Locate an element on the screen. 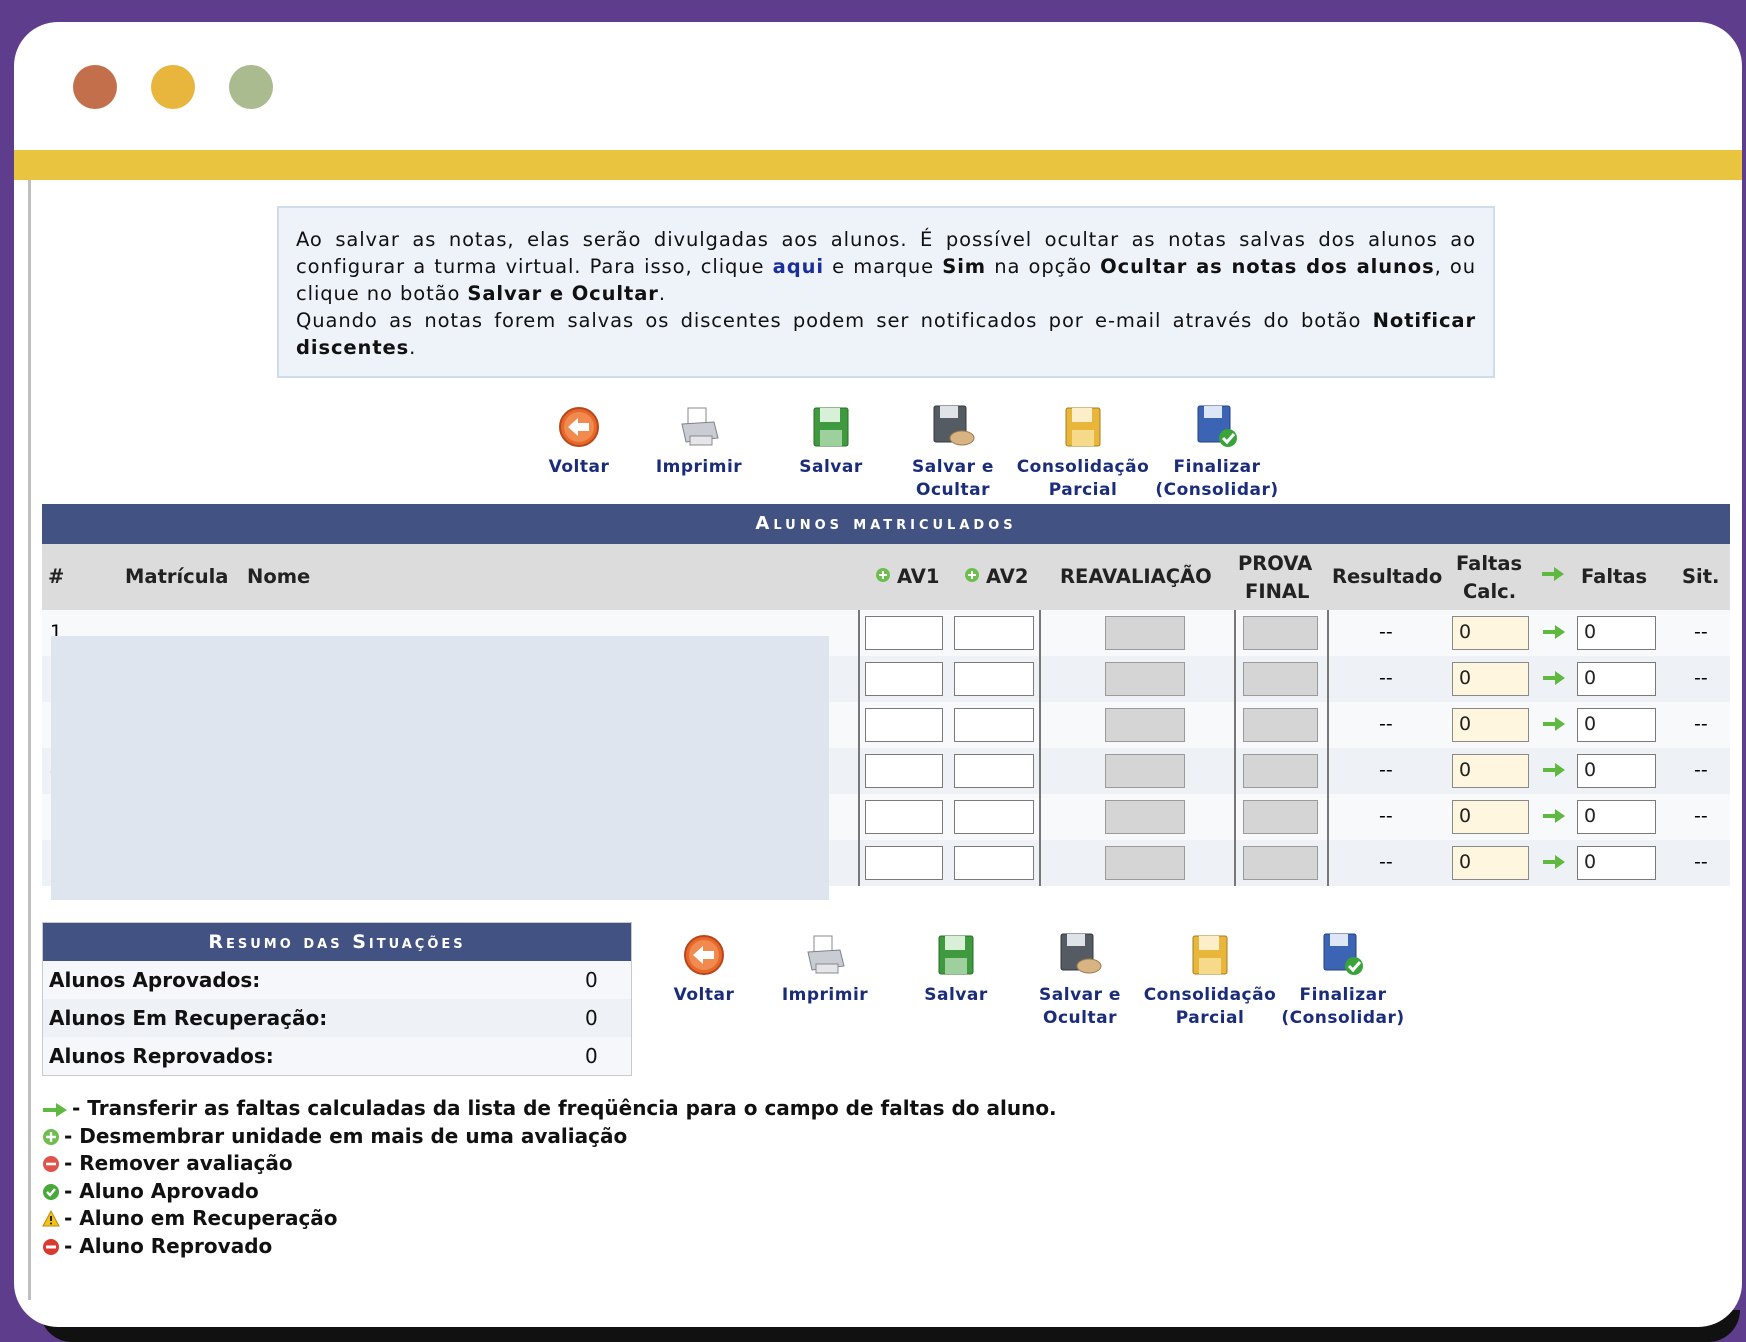 The height and width of the screenshot is (1342, 1746). imprimir-button-bottom: Imprimir is located at coordinates (825, 969).